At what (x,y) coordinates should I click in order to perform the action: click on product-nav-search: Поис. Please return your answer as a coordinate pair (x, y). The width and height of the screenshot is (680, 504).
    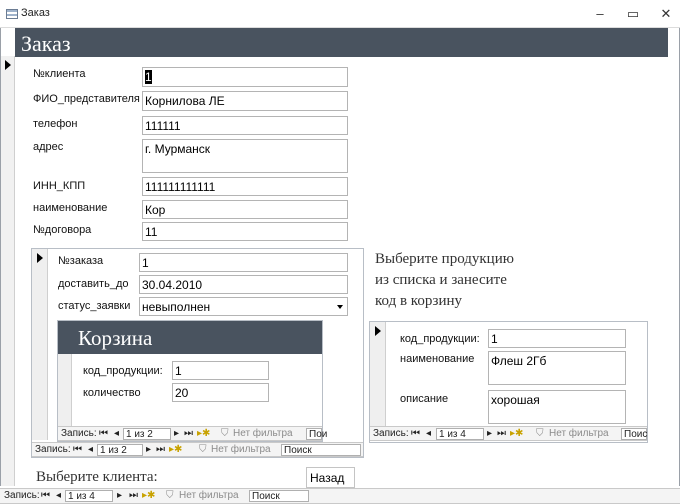
    Looking at the image, I should click on (634, 434).